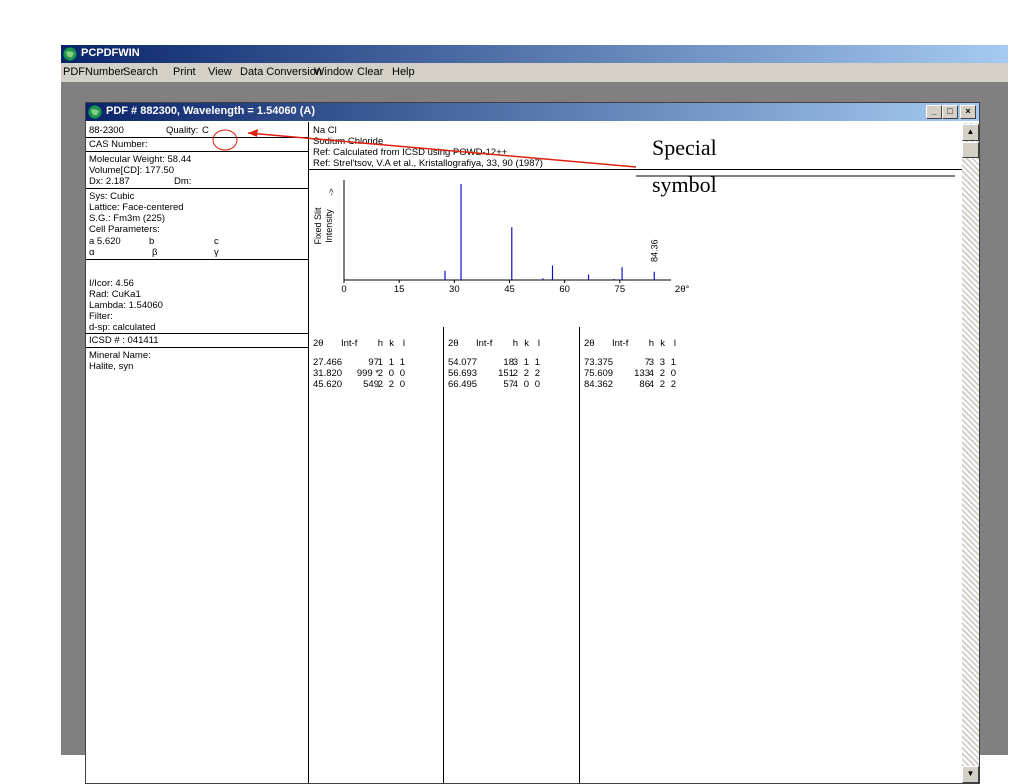 This screenshot has height=784, width=1024. Describe the element at coordinates (442, 150) in the screenshot. I see `annotation-arrow-line` at that location.